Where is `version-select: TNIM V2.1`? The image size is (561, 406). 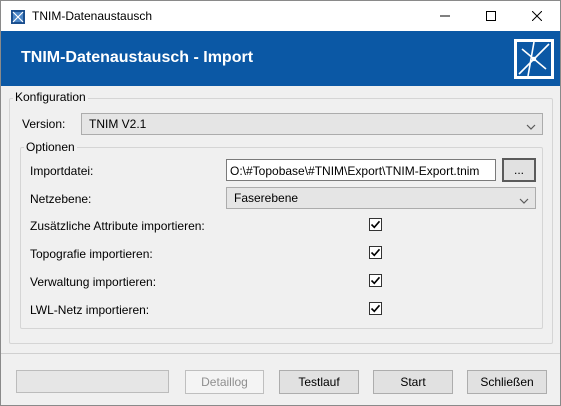
version-select: TNIM V2.1 is located at coordinates (312, 124).